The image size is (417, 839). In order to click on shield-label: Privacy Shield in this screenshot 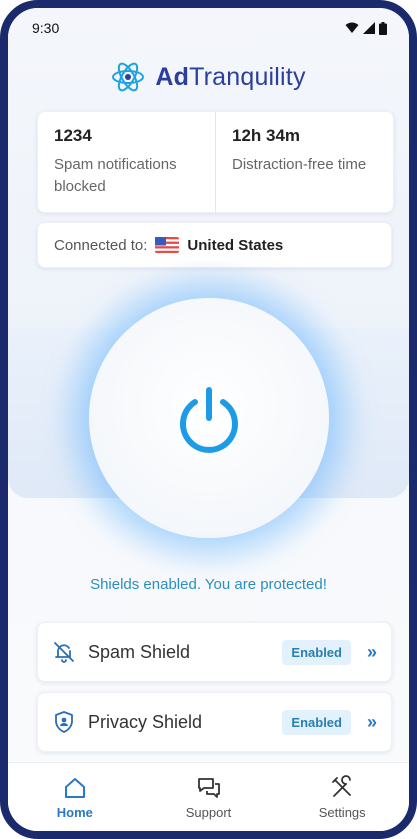, I will do `click(145, 721)`.